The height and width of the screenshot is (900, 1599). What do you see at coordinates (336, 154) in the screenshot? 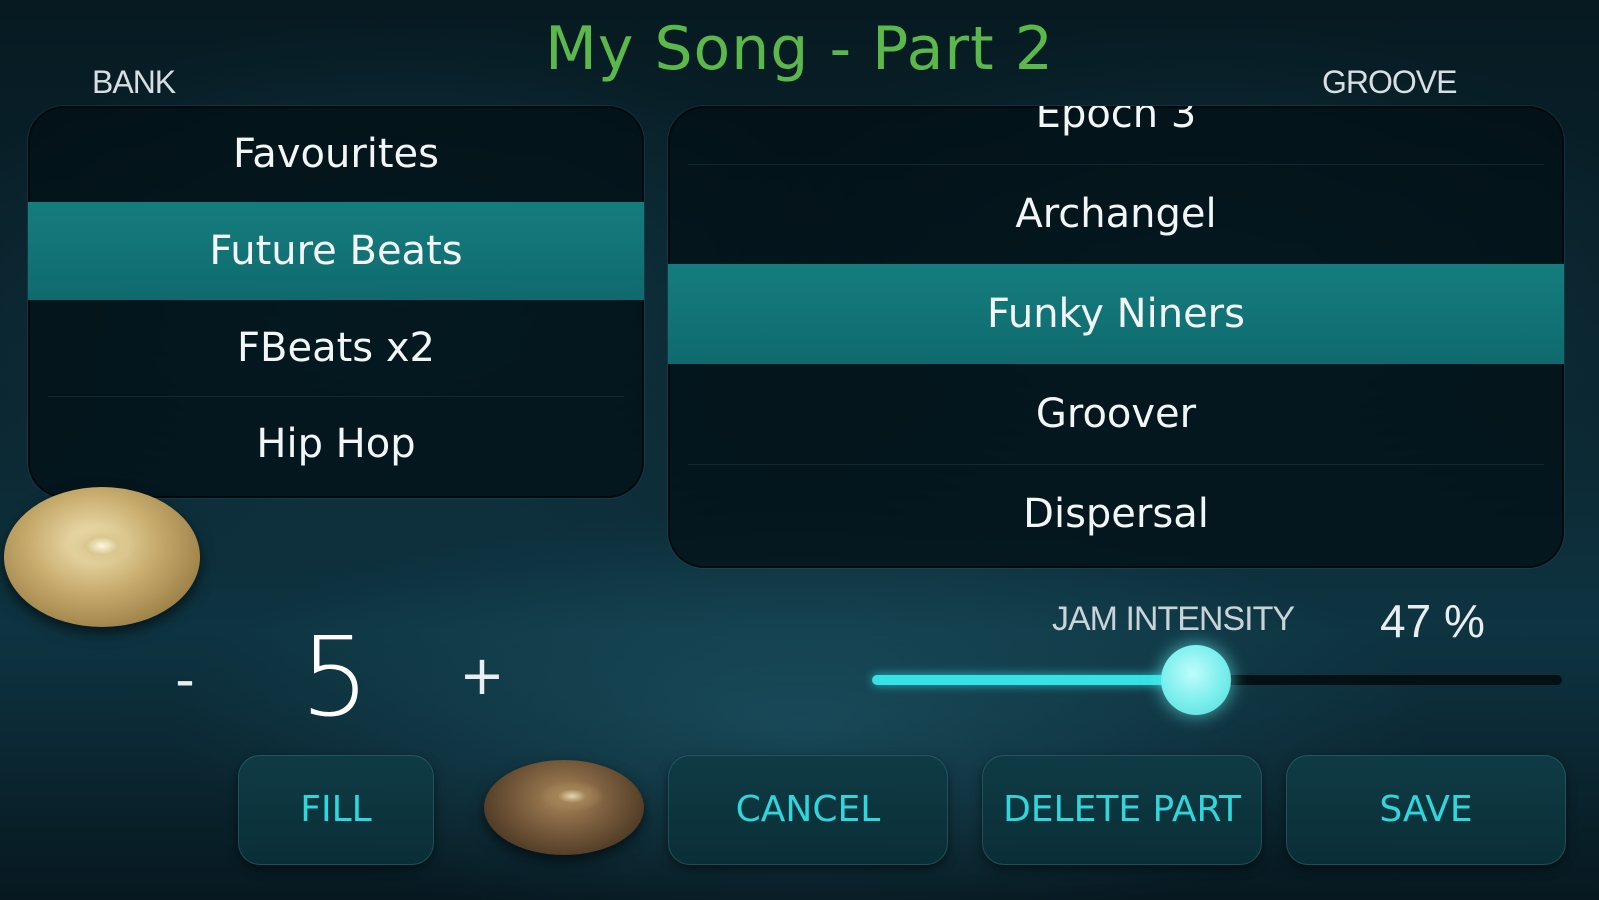
I see `bank-item-favourites: Favourites` at bounding box center [336, 154].